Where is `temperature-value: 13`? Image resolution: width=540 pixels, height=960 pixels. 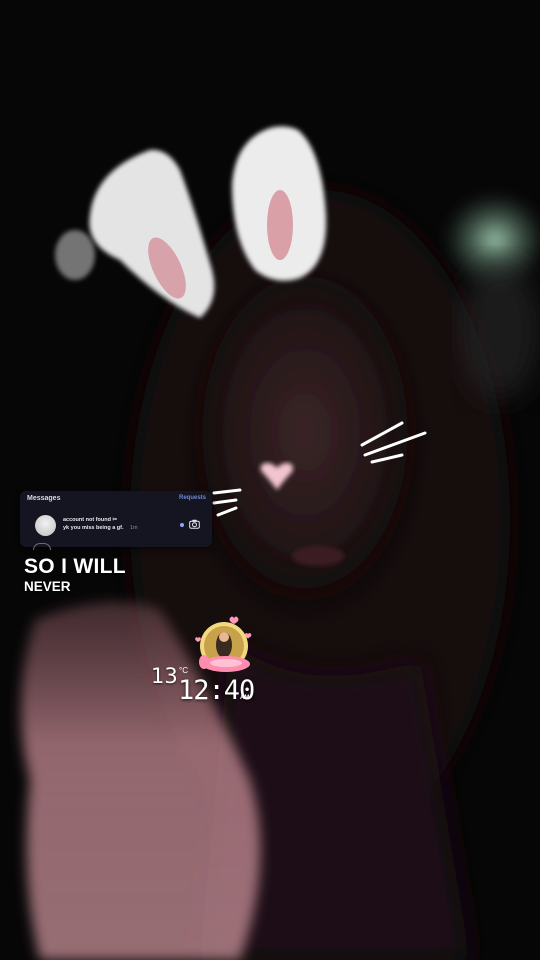
temperature-value: 13 is located at coordinates (164, 676).